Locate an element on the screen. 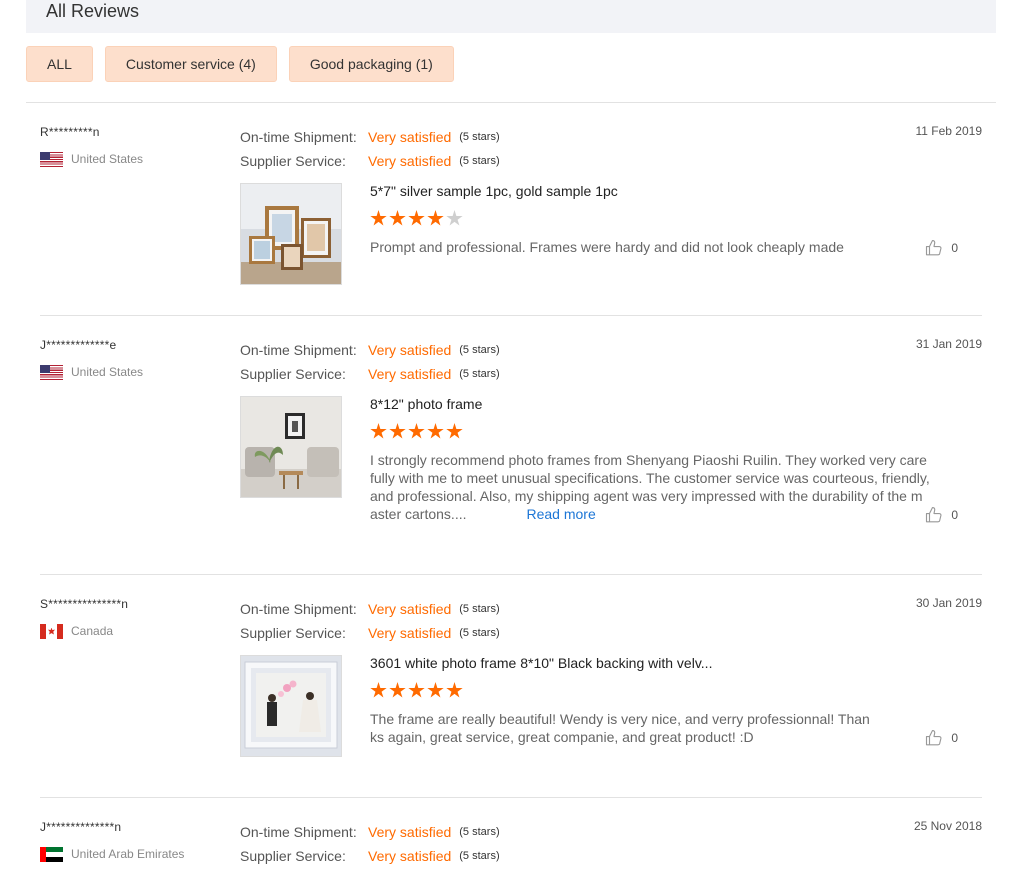 The height and width of the screenshot is (871, 1014). reviewer-country: United Arab Emirates is located at coordinates (112, 854).